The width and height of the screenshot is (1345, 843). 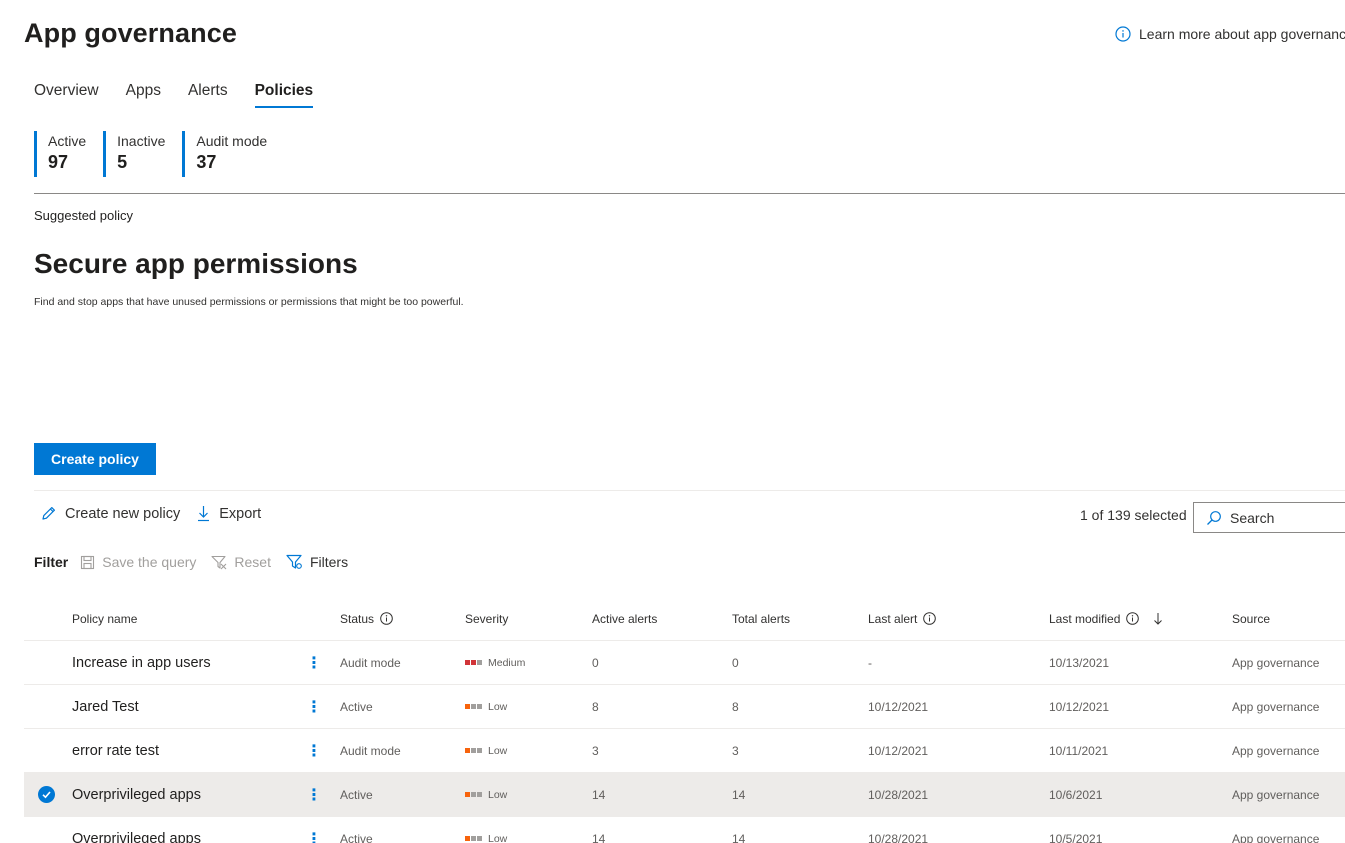 I want to click on severity-label: Low, so click(x=498, y=750).